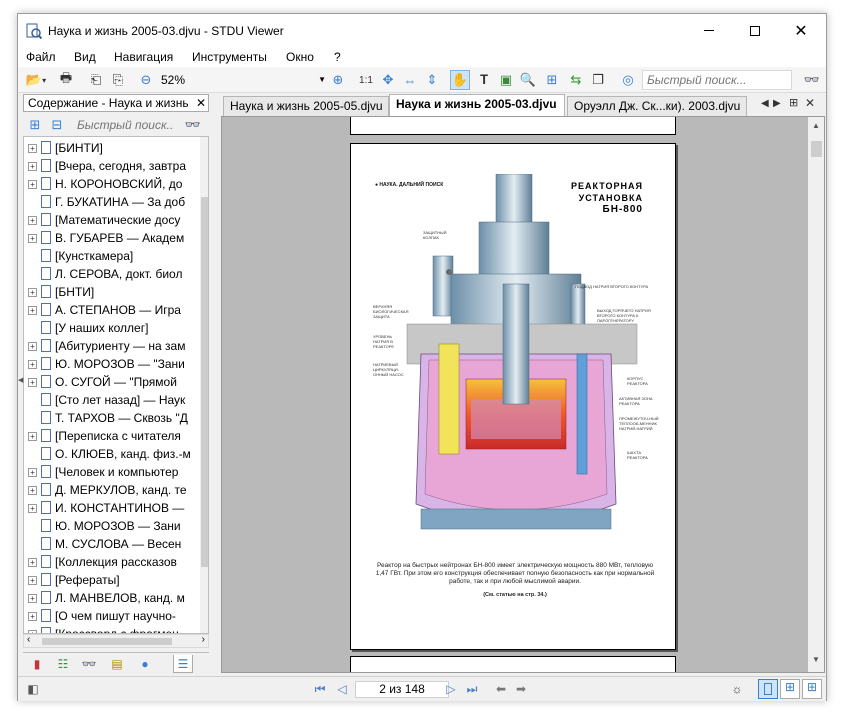 The image size is (843, 715). I want to click on tree-item: Т. ТАРХОВ — Сквозь "Д, so click(111, 418).